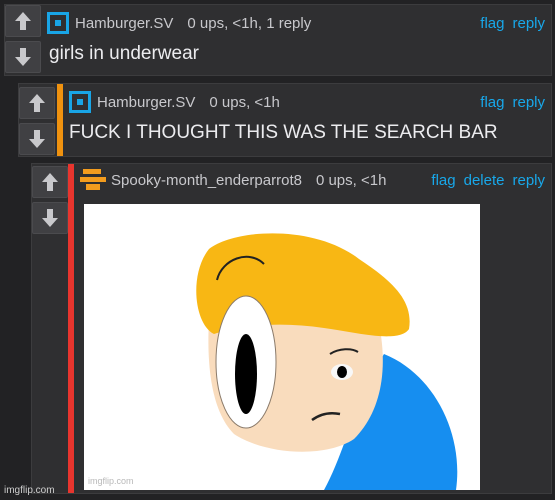 This screenshot has width=555, height=500. What do you see at coordinates (283, 132) in the screenshot?
I see `comment-text: FUCK I THOUGHT THIS WAS THE SEARCH BAR` at bounding box center [283, 132].